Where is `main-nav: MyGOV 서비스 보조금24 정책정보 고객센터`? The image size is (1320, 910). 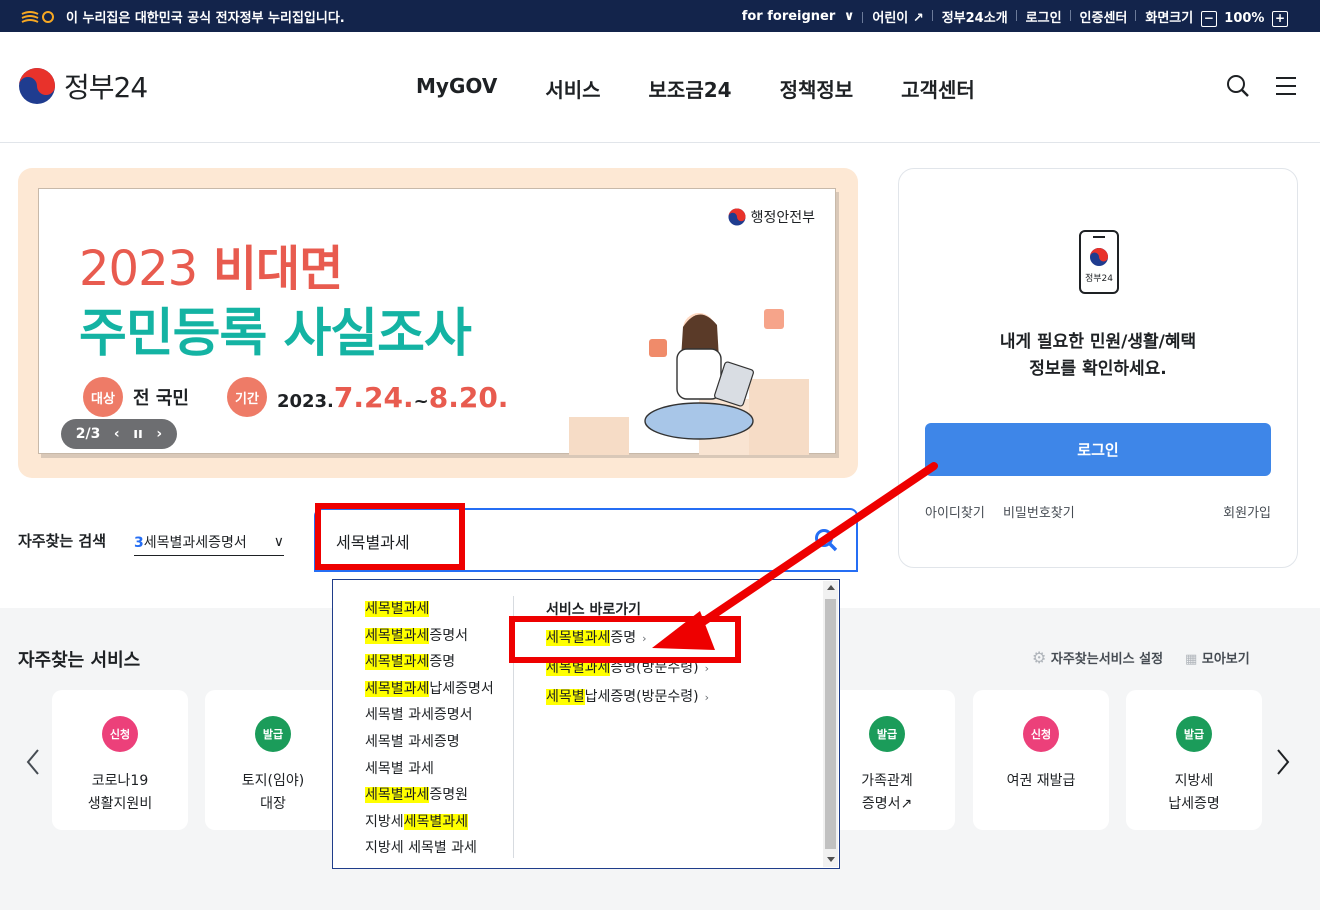 main-nav: MyGOV 서비스 보조금24 정책정보 고객센터 is located at coordinates (695, 88).